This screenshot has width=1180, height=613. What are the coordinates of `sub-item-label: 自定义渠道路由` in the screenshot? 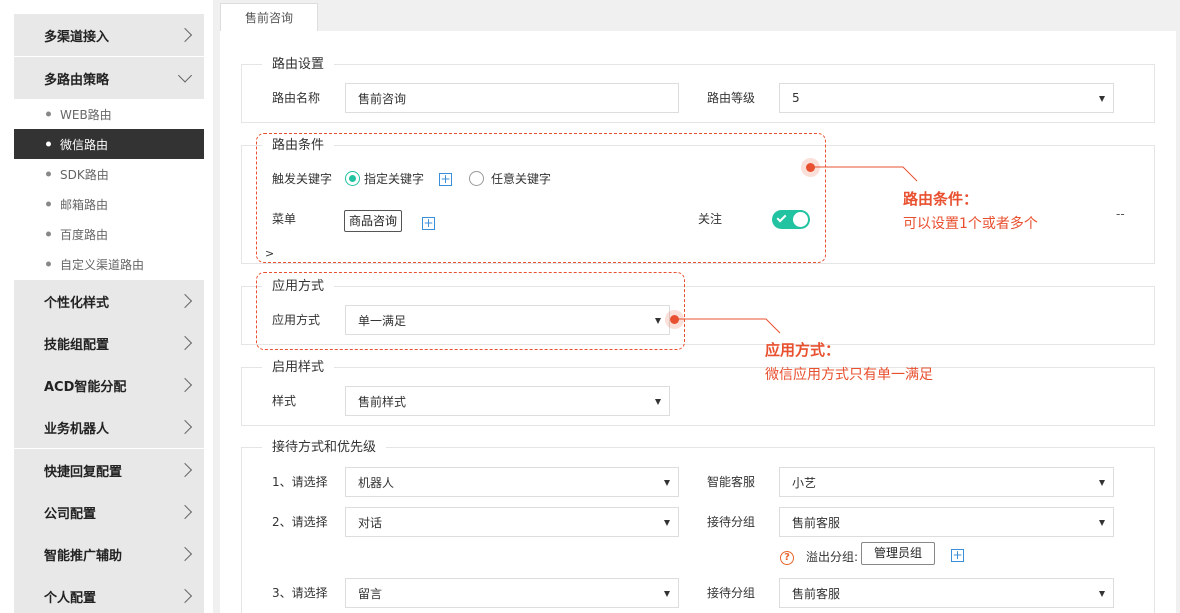 It's located at (102, 264).